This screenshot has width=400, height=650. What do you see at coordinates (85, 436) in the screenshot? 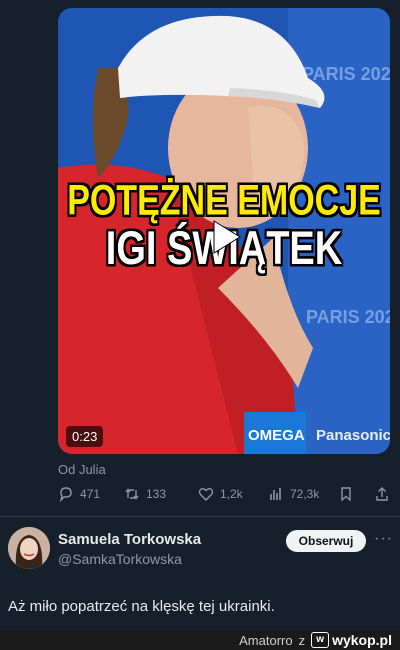
I see `video-duration: 0:23` at bounding box center [85, 436].